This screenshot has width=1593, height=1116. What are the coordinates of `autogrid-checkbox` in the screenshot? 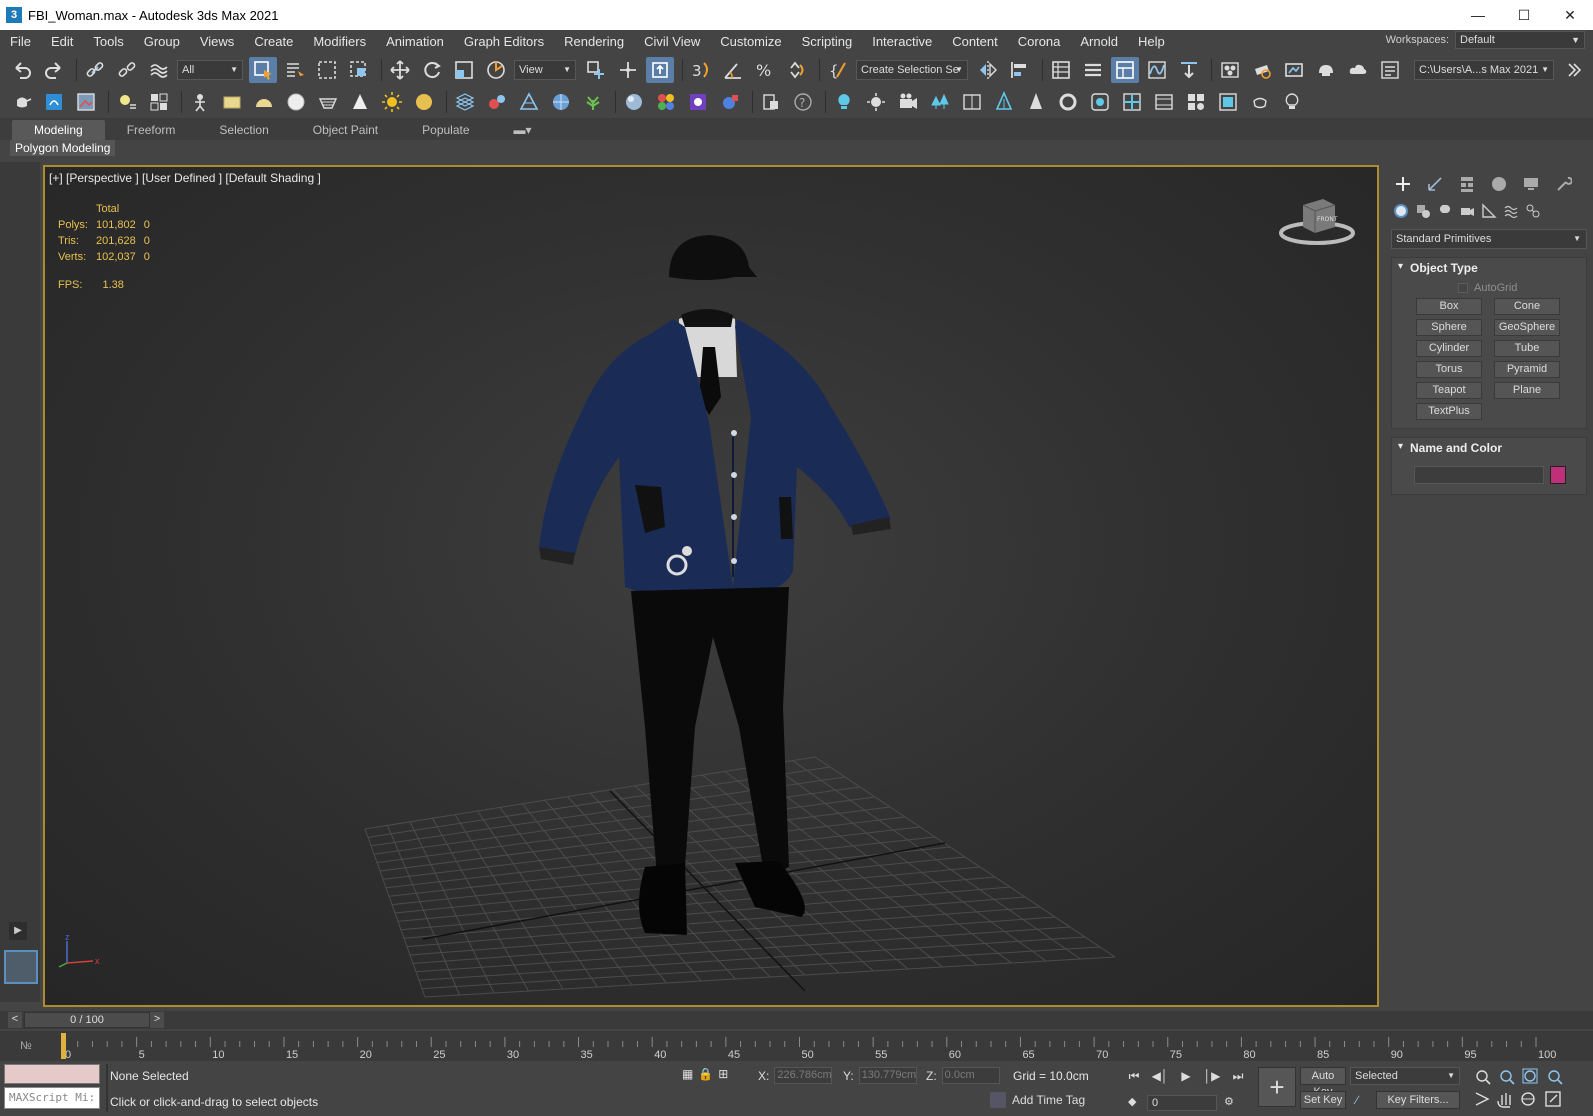 It's located at (1463, 288).